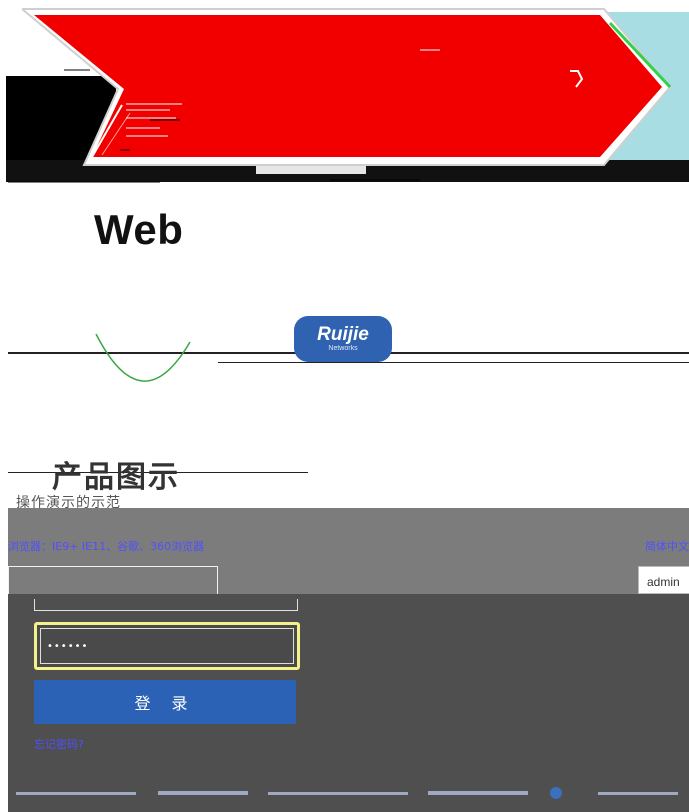 This screenshot has width=689, height=812. What do you see at coordinates (453, 362) in the screenshot?
I see `header-rule-secondary` at bounding box center [453, 362].